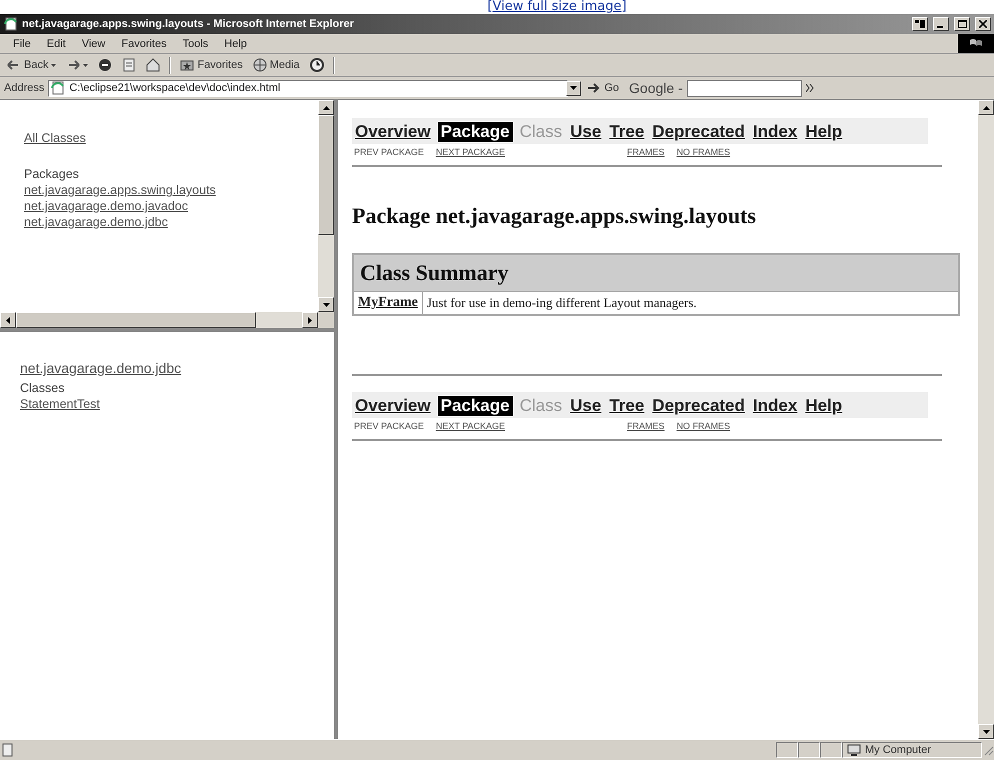 This screenshot has width=994, height=760. I want to click on forward-arrow-icon, so click(73, 65).